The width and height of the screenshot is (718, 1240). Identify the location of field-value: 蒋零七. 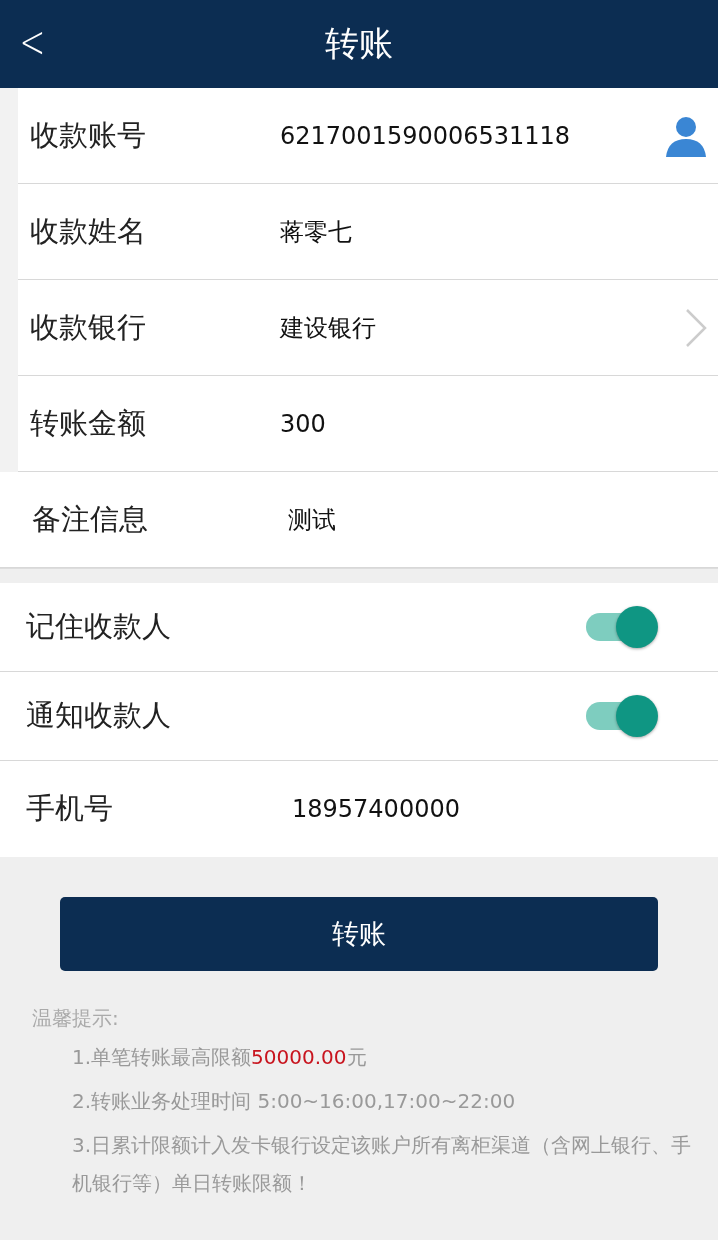
(494, 231).